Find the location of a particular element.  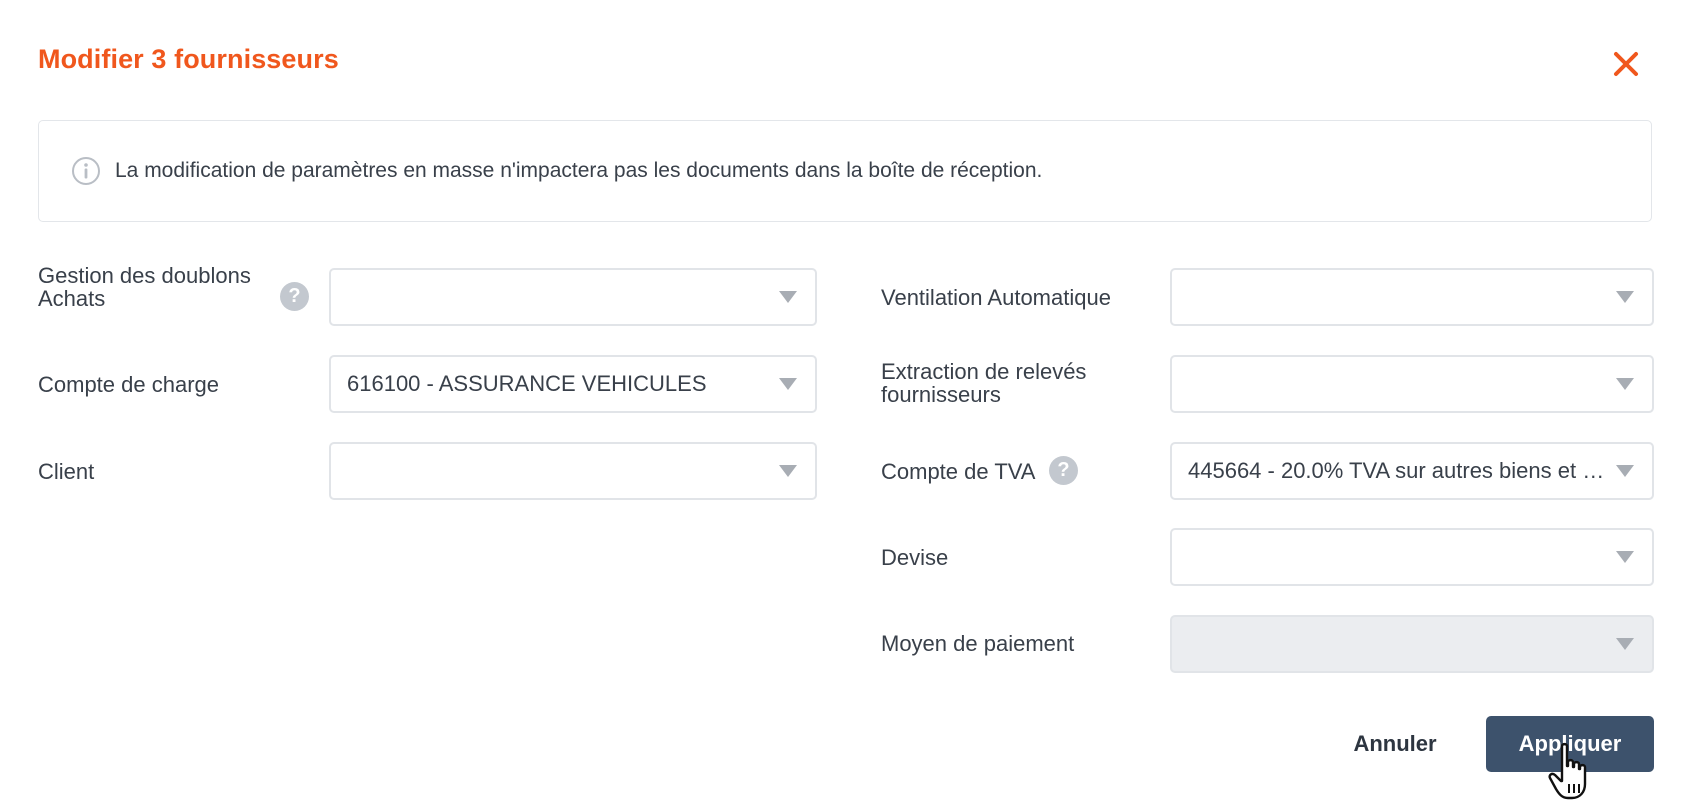

statement-extraction-label: Extraction de relevés fournisseurs is located at coordinates (983, 383).